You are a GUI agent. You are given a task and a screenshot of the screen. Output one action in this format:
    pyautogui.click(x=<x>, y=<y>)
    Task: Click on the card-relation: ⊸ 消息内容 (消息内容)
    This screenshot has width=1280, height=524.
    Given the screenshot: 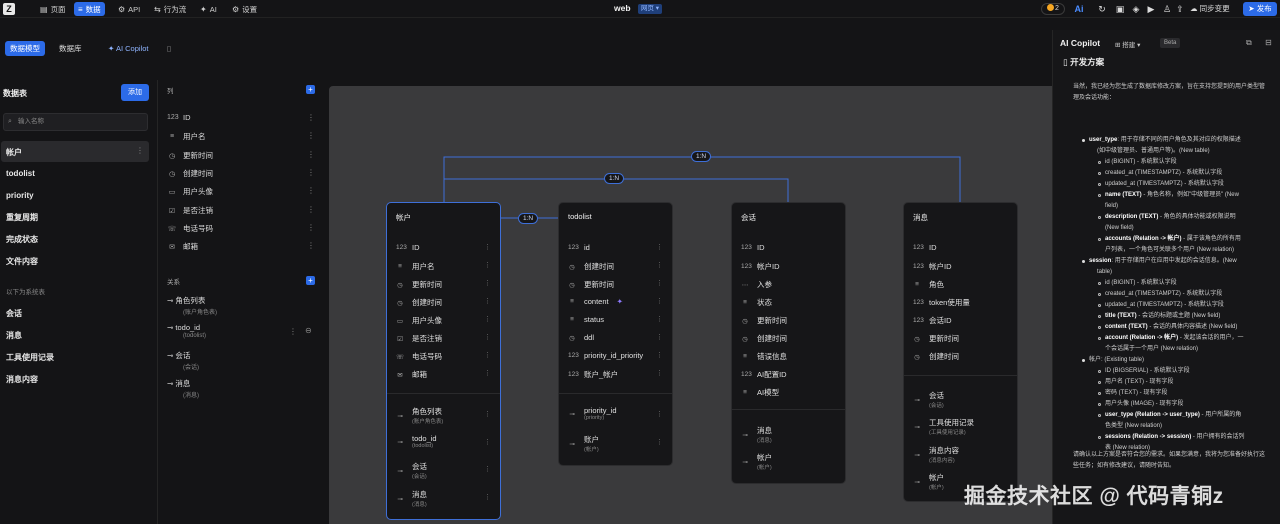 What is the action you would take?
    pyautogui.click(x=936, y=455)
    